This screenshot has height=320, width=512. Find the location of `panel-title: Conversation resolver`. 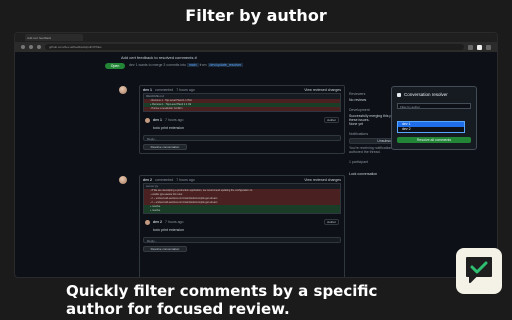

panel-title: Conversation resolver is located at coordinates (426, 94).